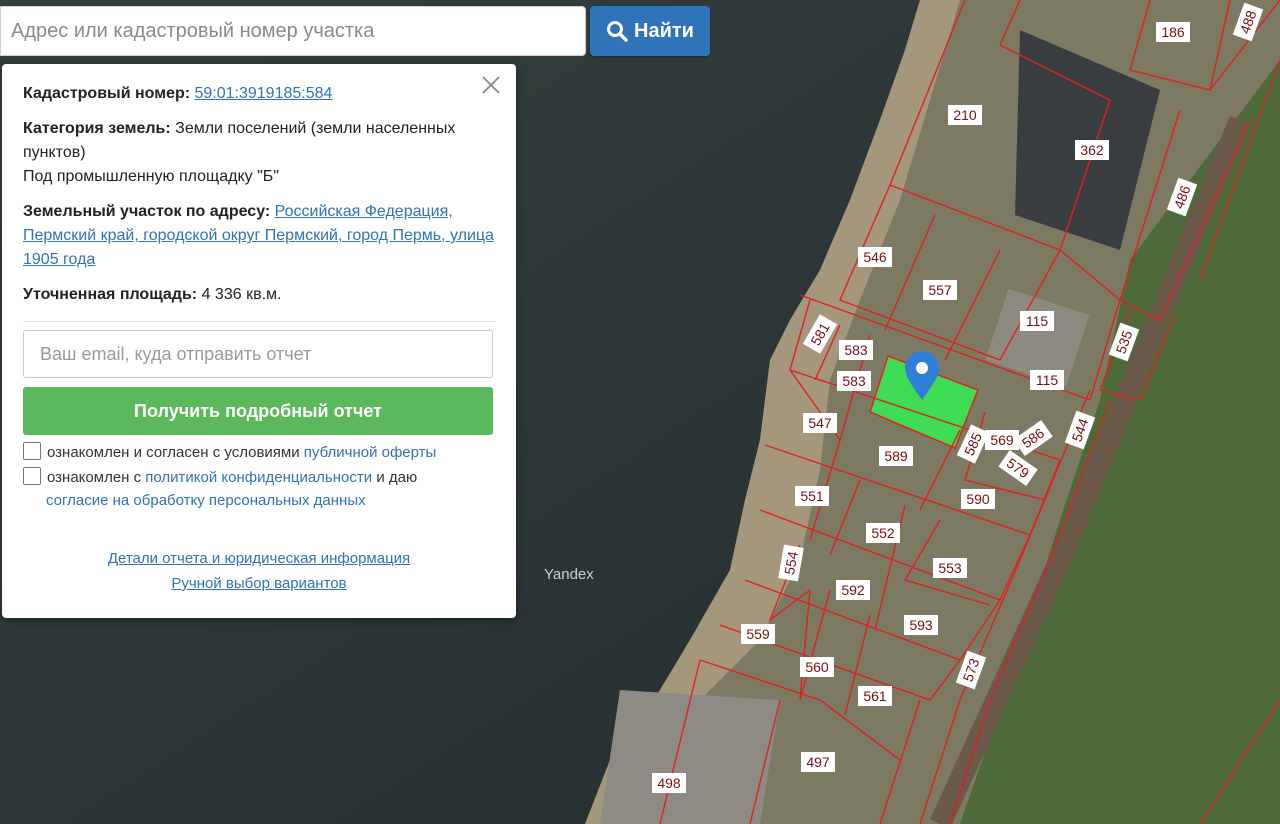 Image resolution: width=1280 pixels, height=824 pixels. I want to click on parcel-label: 497, so click(818, 762).